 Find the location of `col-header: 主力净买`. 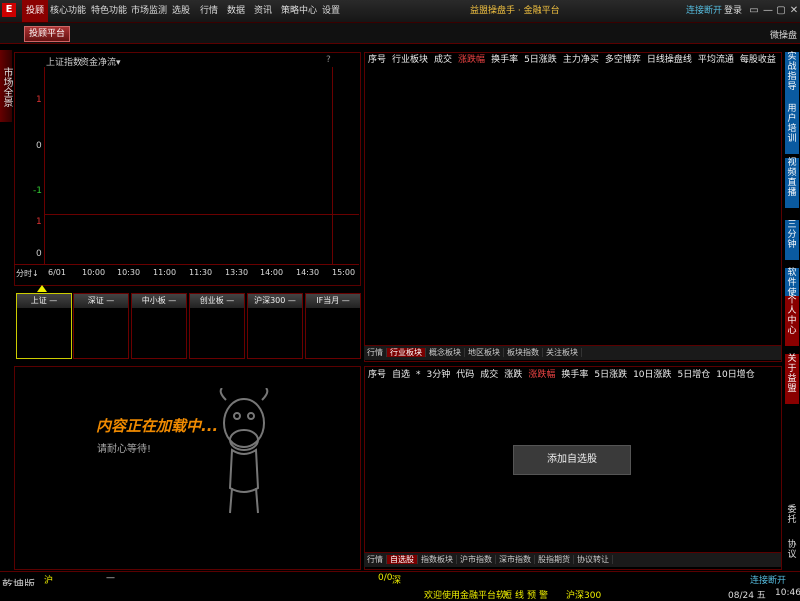

col-header: 主力净买 is located at coordinates (581, 60).